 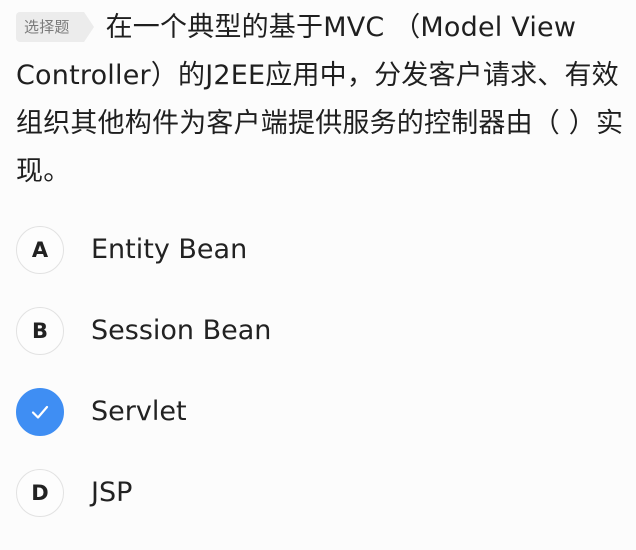 I want to click on checkmark-icon, so click(x=40, y=412).